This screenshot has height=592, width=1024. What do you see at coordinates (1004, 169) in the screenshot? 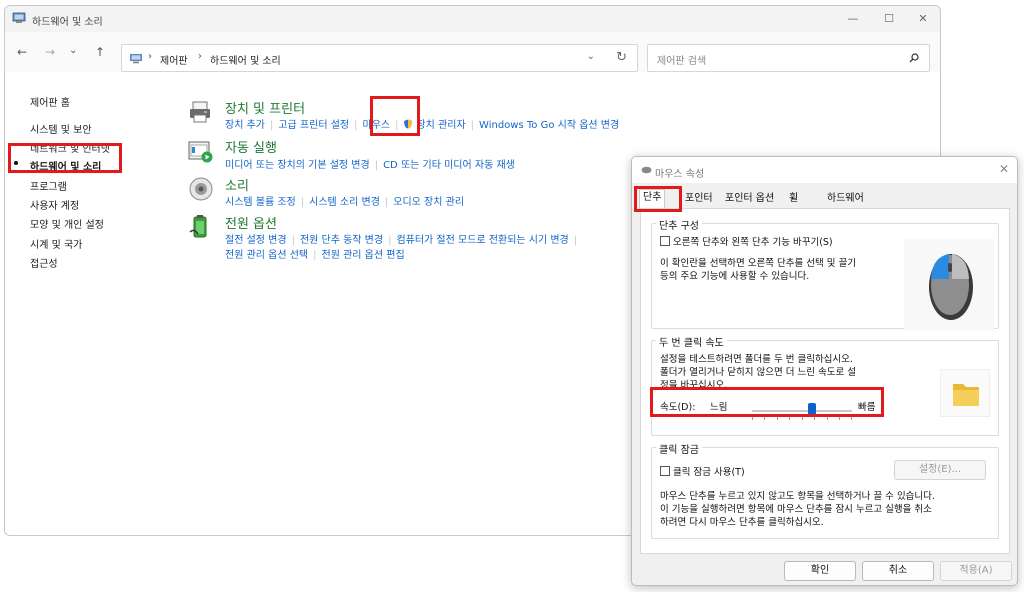
I see `dialog-close-button: ✕` at bounding box center [1004, 169].